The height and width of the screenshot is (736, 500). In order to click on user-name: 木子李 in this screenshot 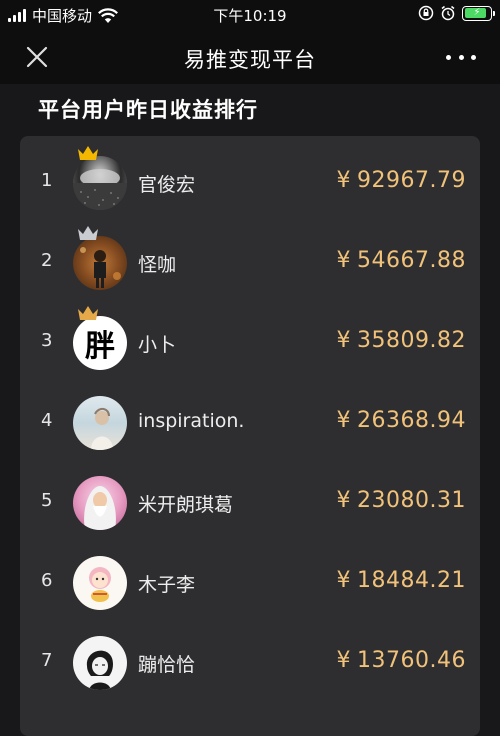, I will do `click(167, 585)`.